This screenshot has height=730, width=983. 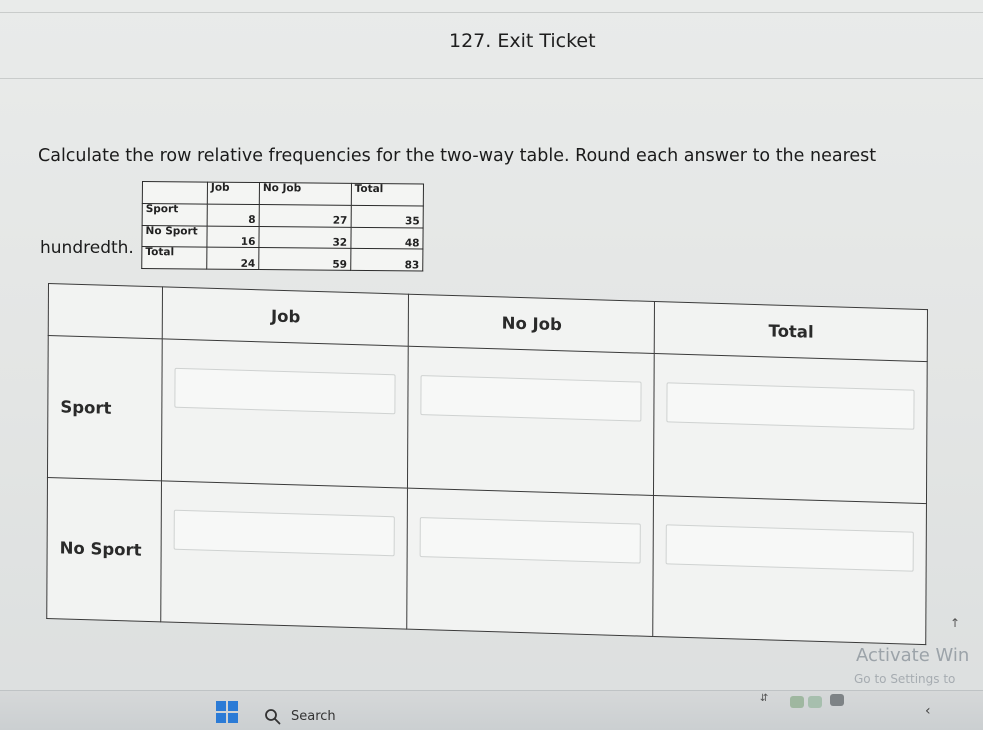 I want to click on answer-row-label-no-sport: No Sport, so click(x=104, y=549).